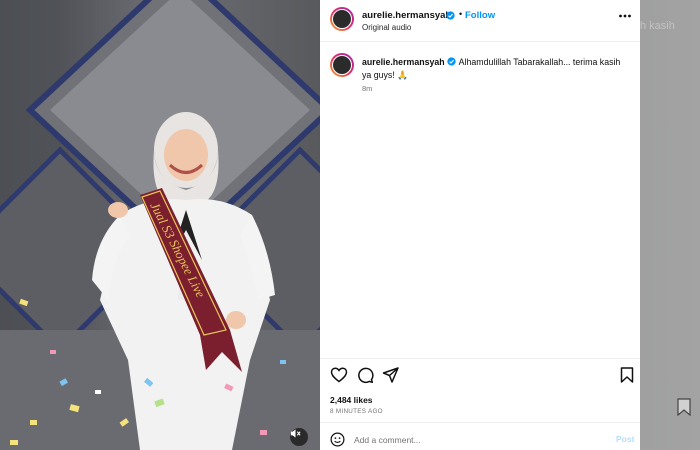 The height and width of the screenshot is (450, 700). Describe the element at coordinates (480, 41) in the screenshot. I see `header-divider` at that location.